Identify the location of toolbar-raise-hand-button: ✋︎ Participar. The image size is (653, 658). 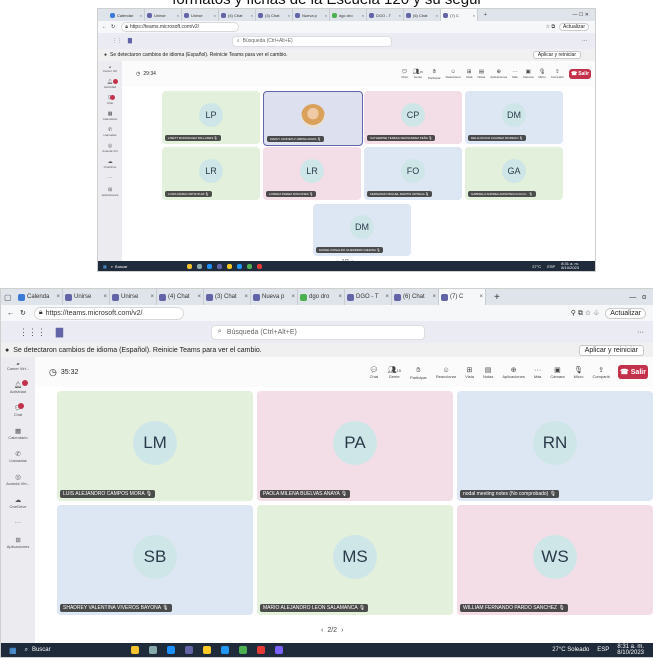
(418, 372).